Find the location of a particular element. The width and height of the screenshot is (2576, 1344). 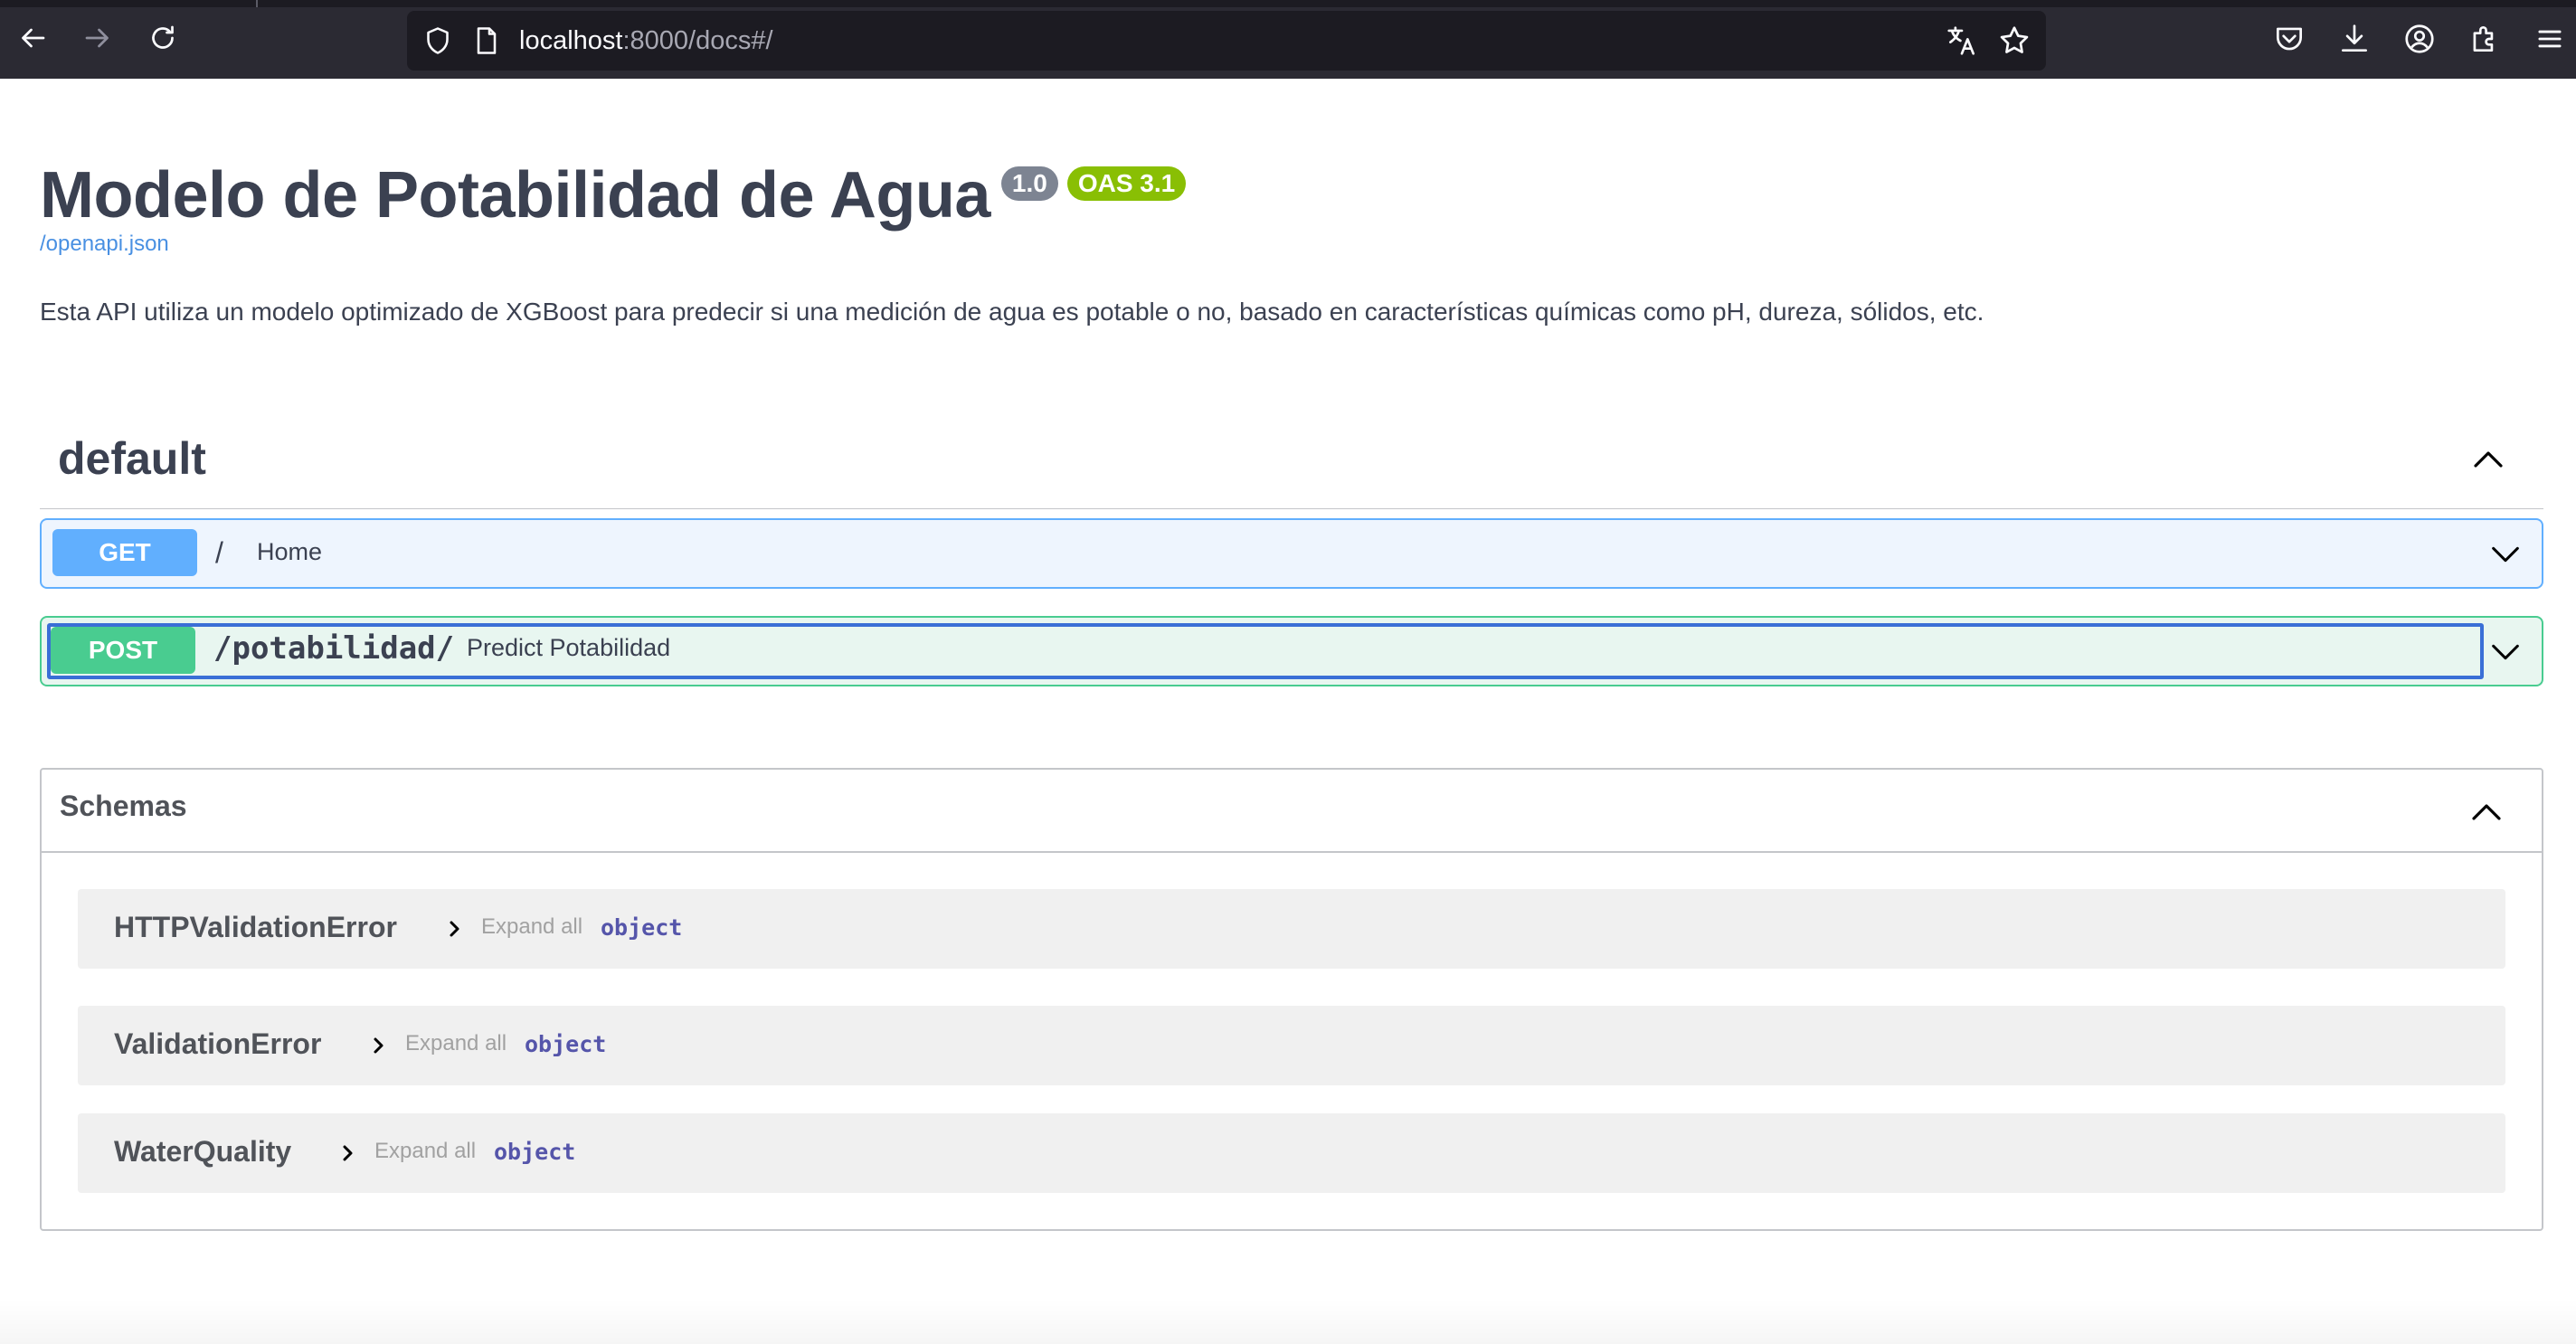

operation-summary: POST /potabilidad/ Predict Potabilidad is located at coordinates (1265, 651).